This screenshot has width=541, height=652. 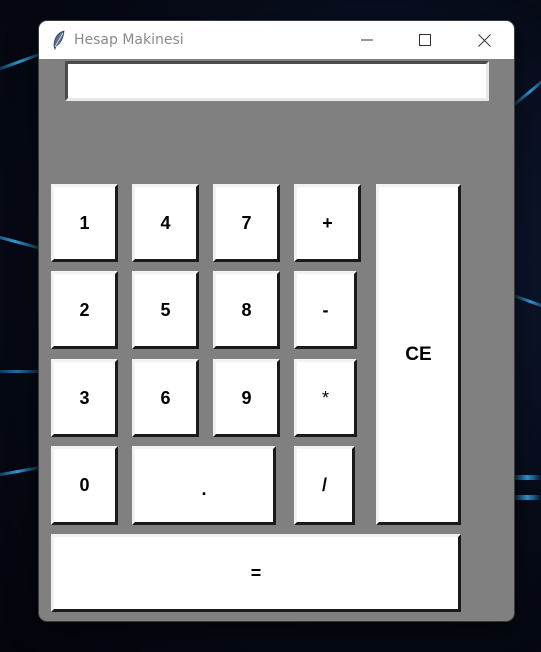 I want to click on minimize-icon, so click(x=367, y=40).